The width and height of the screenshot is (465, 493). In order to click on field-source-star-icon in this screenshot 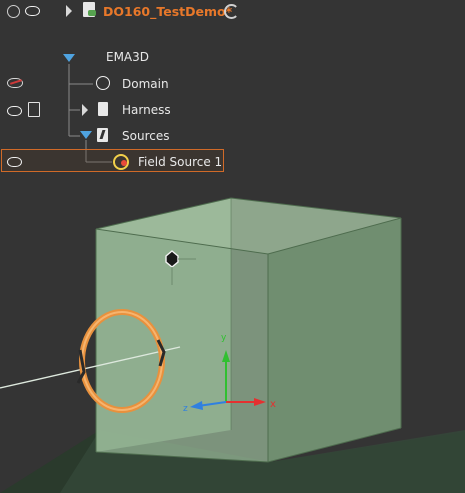, I will do `click(124, 163)`.